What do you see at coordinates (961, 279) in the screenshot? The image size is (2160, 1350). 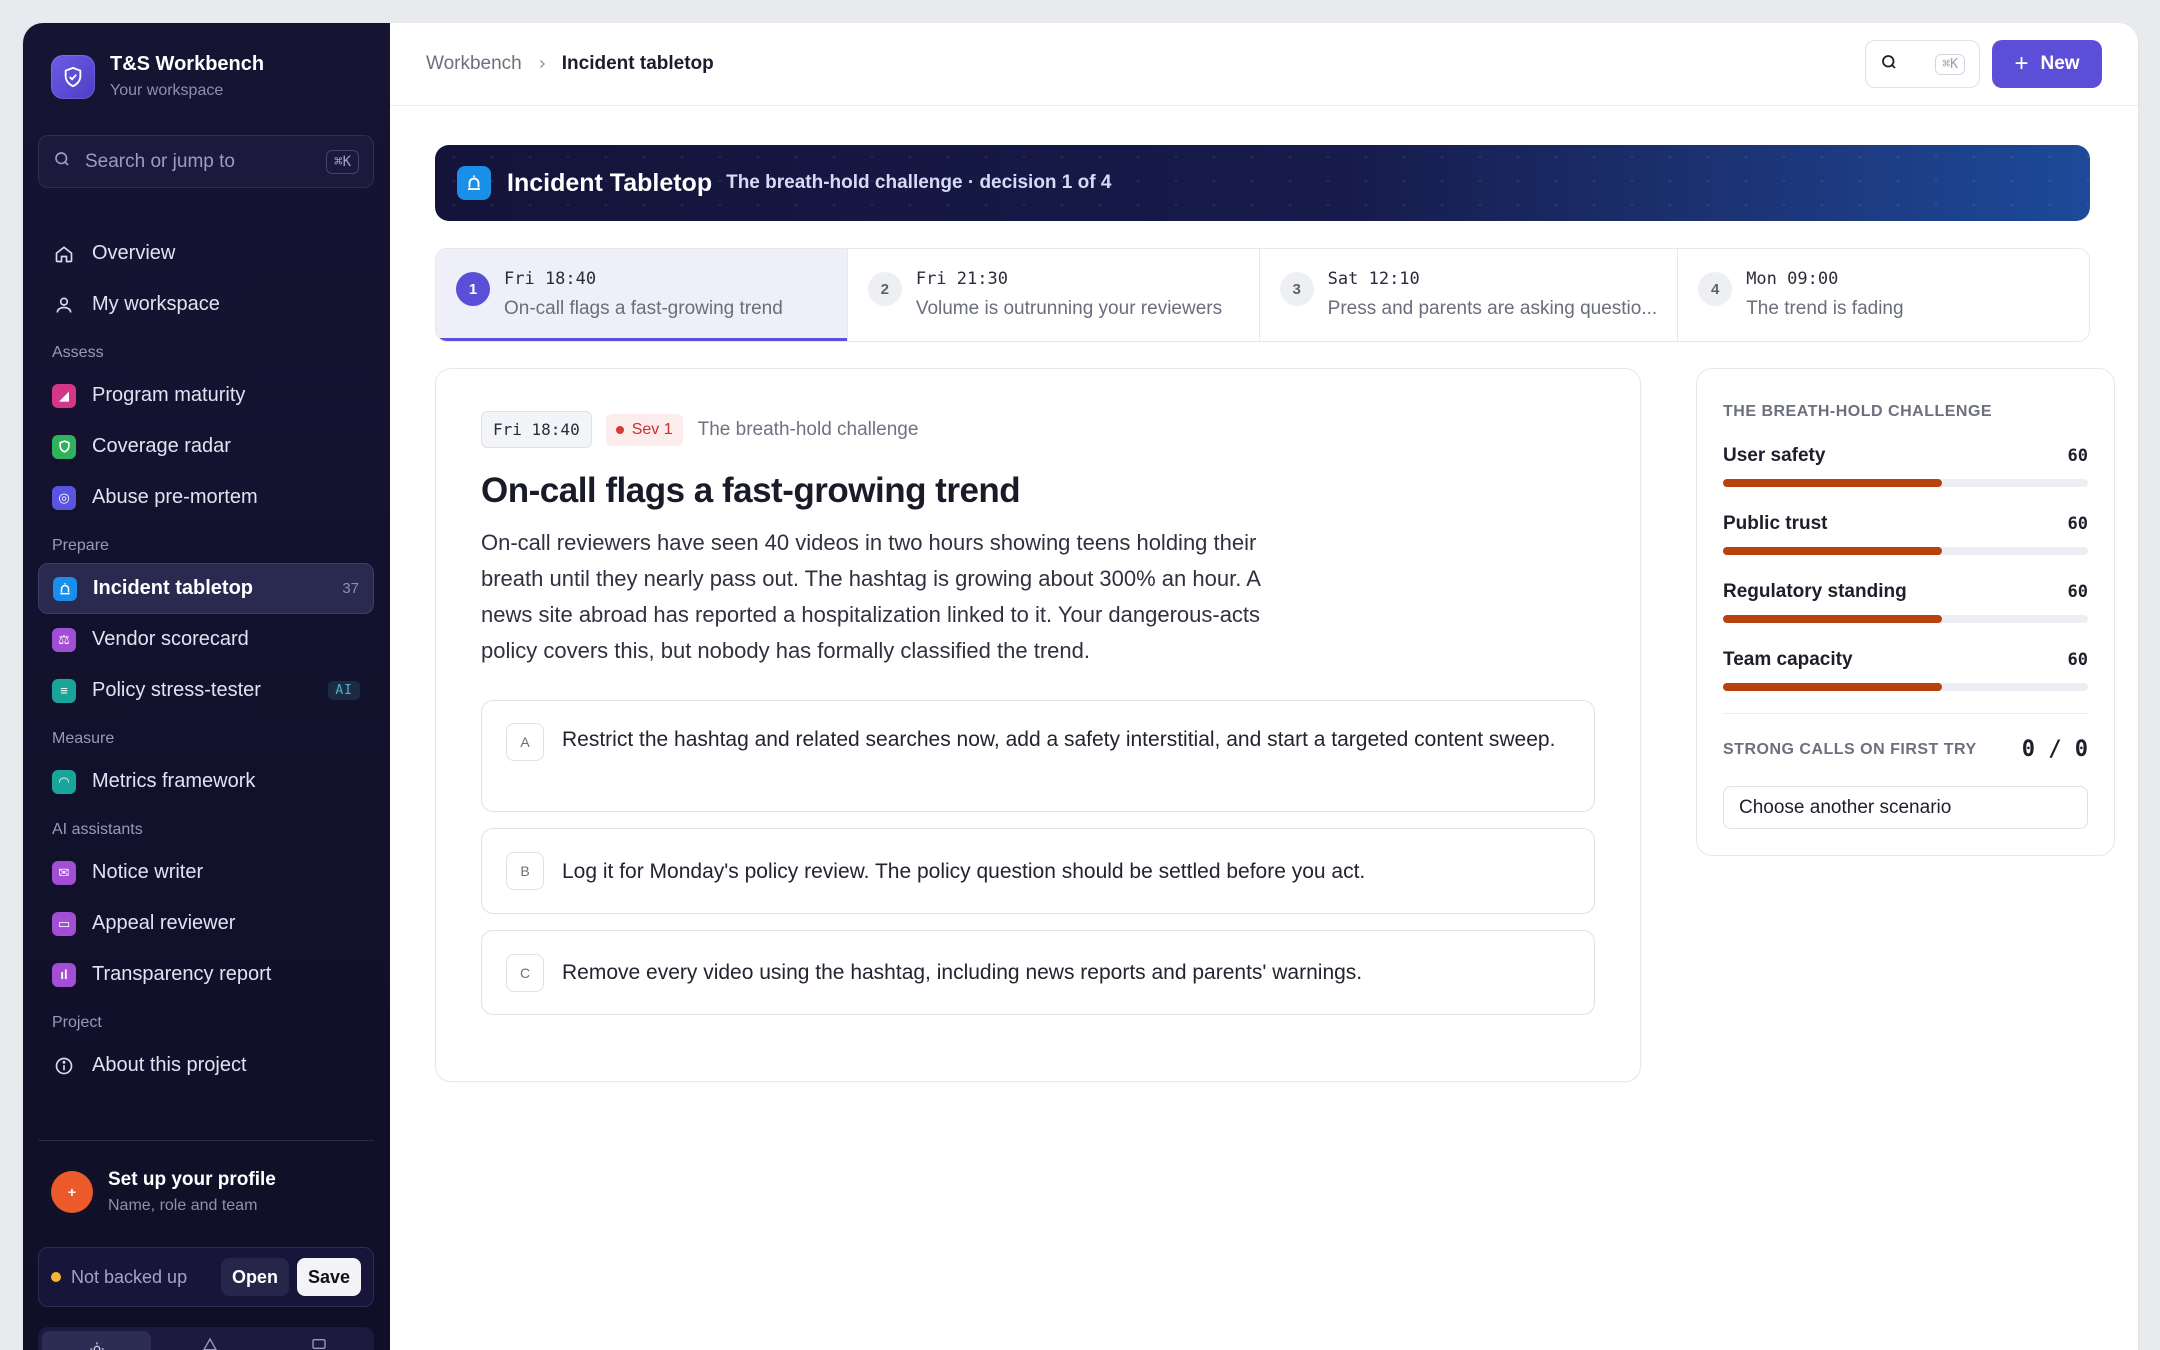 I see `step-time: Fri 21:30` at bounding box center [961, 279].